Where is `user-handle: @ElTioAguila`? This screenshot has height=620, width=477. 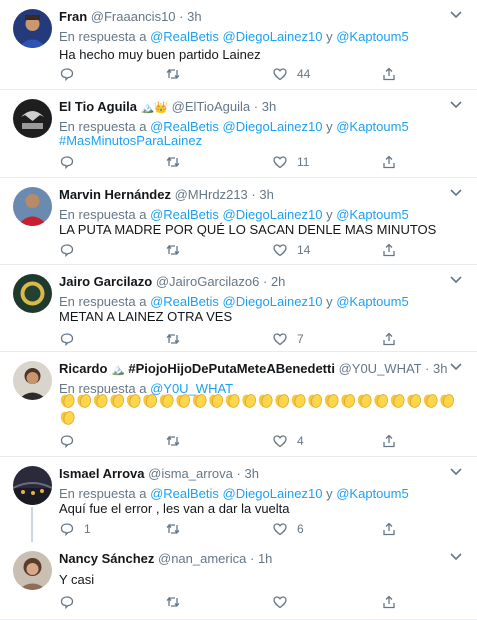
user-handle: @ElTioAguila is located at coordinates (211, 106).